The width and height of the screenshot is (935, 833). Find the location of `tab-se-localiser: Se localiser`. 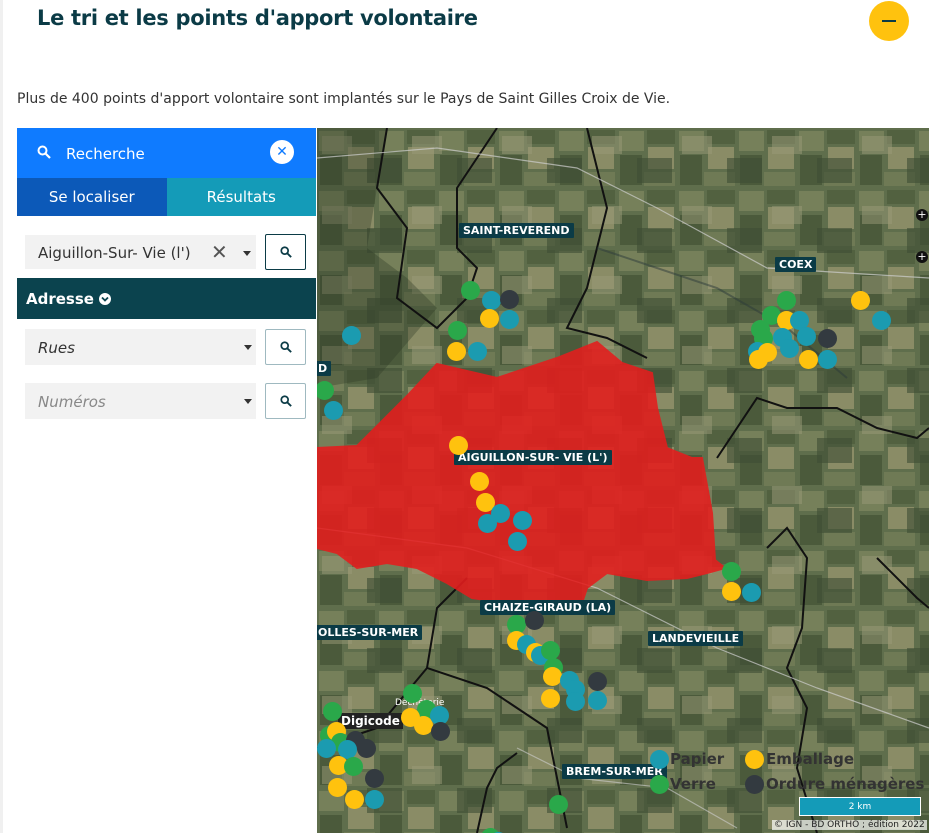

tab-se-localiser: Se localiser is located at coordinates (92, 197).